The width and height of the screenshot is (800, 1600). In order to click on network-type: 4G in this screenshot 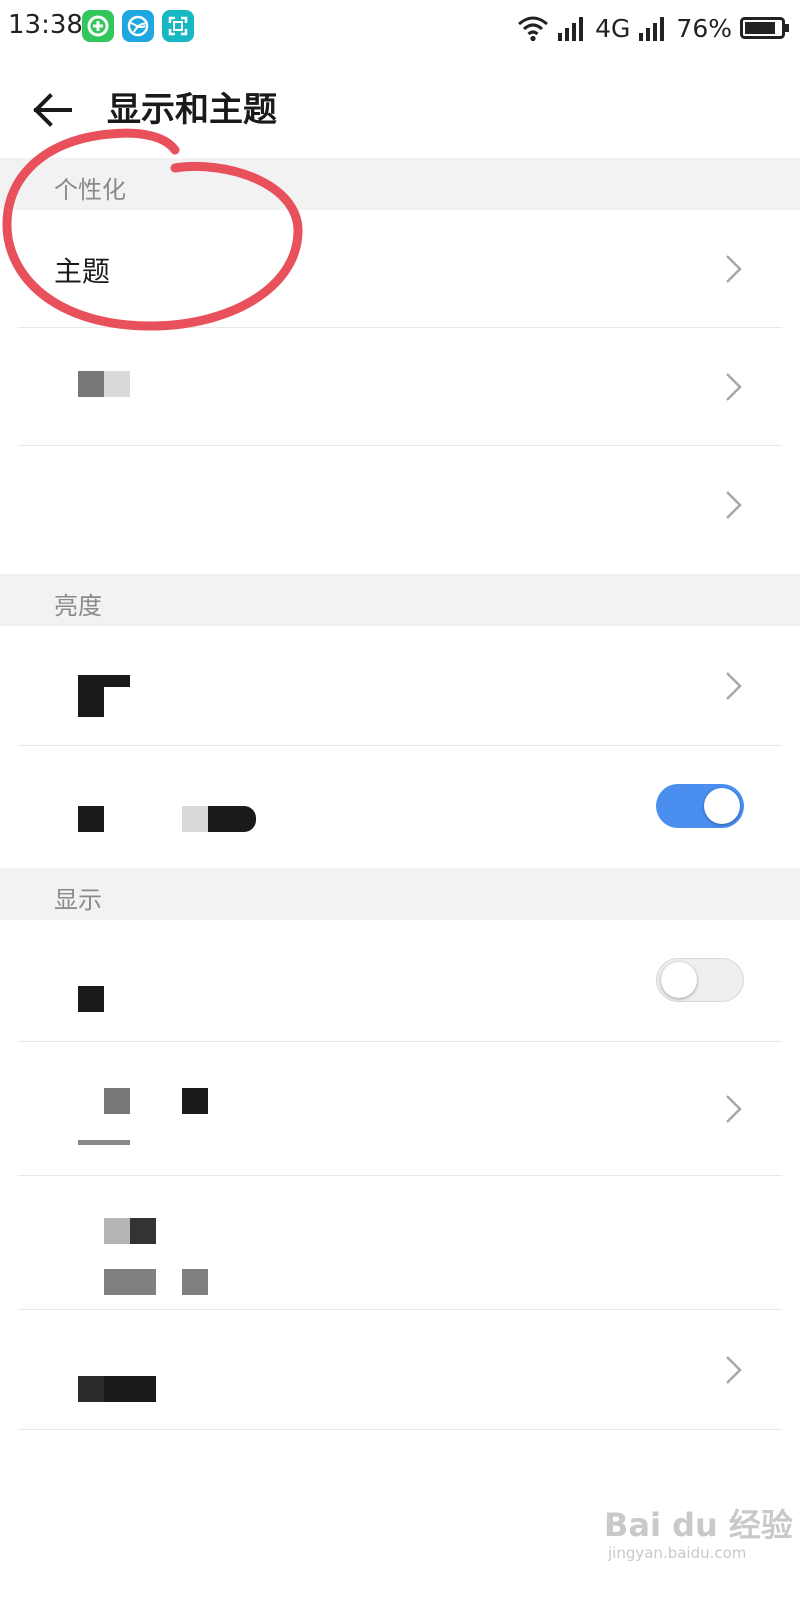, I will do `click(613, 28)`.